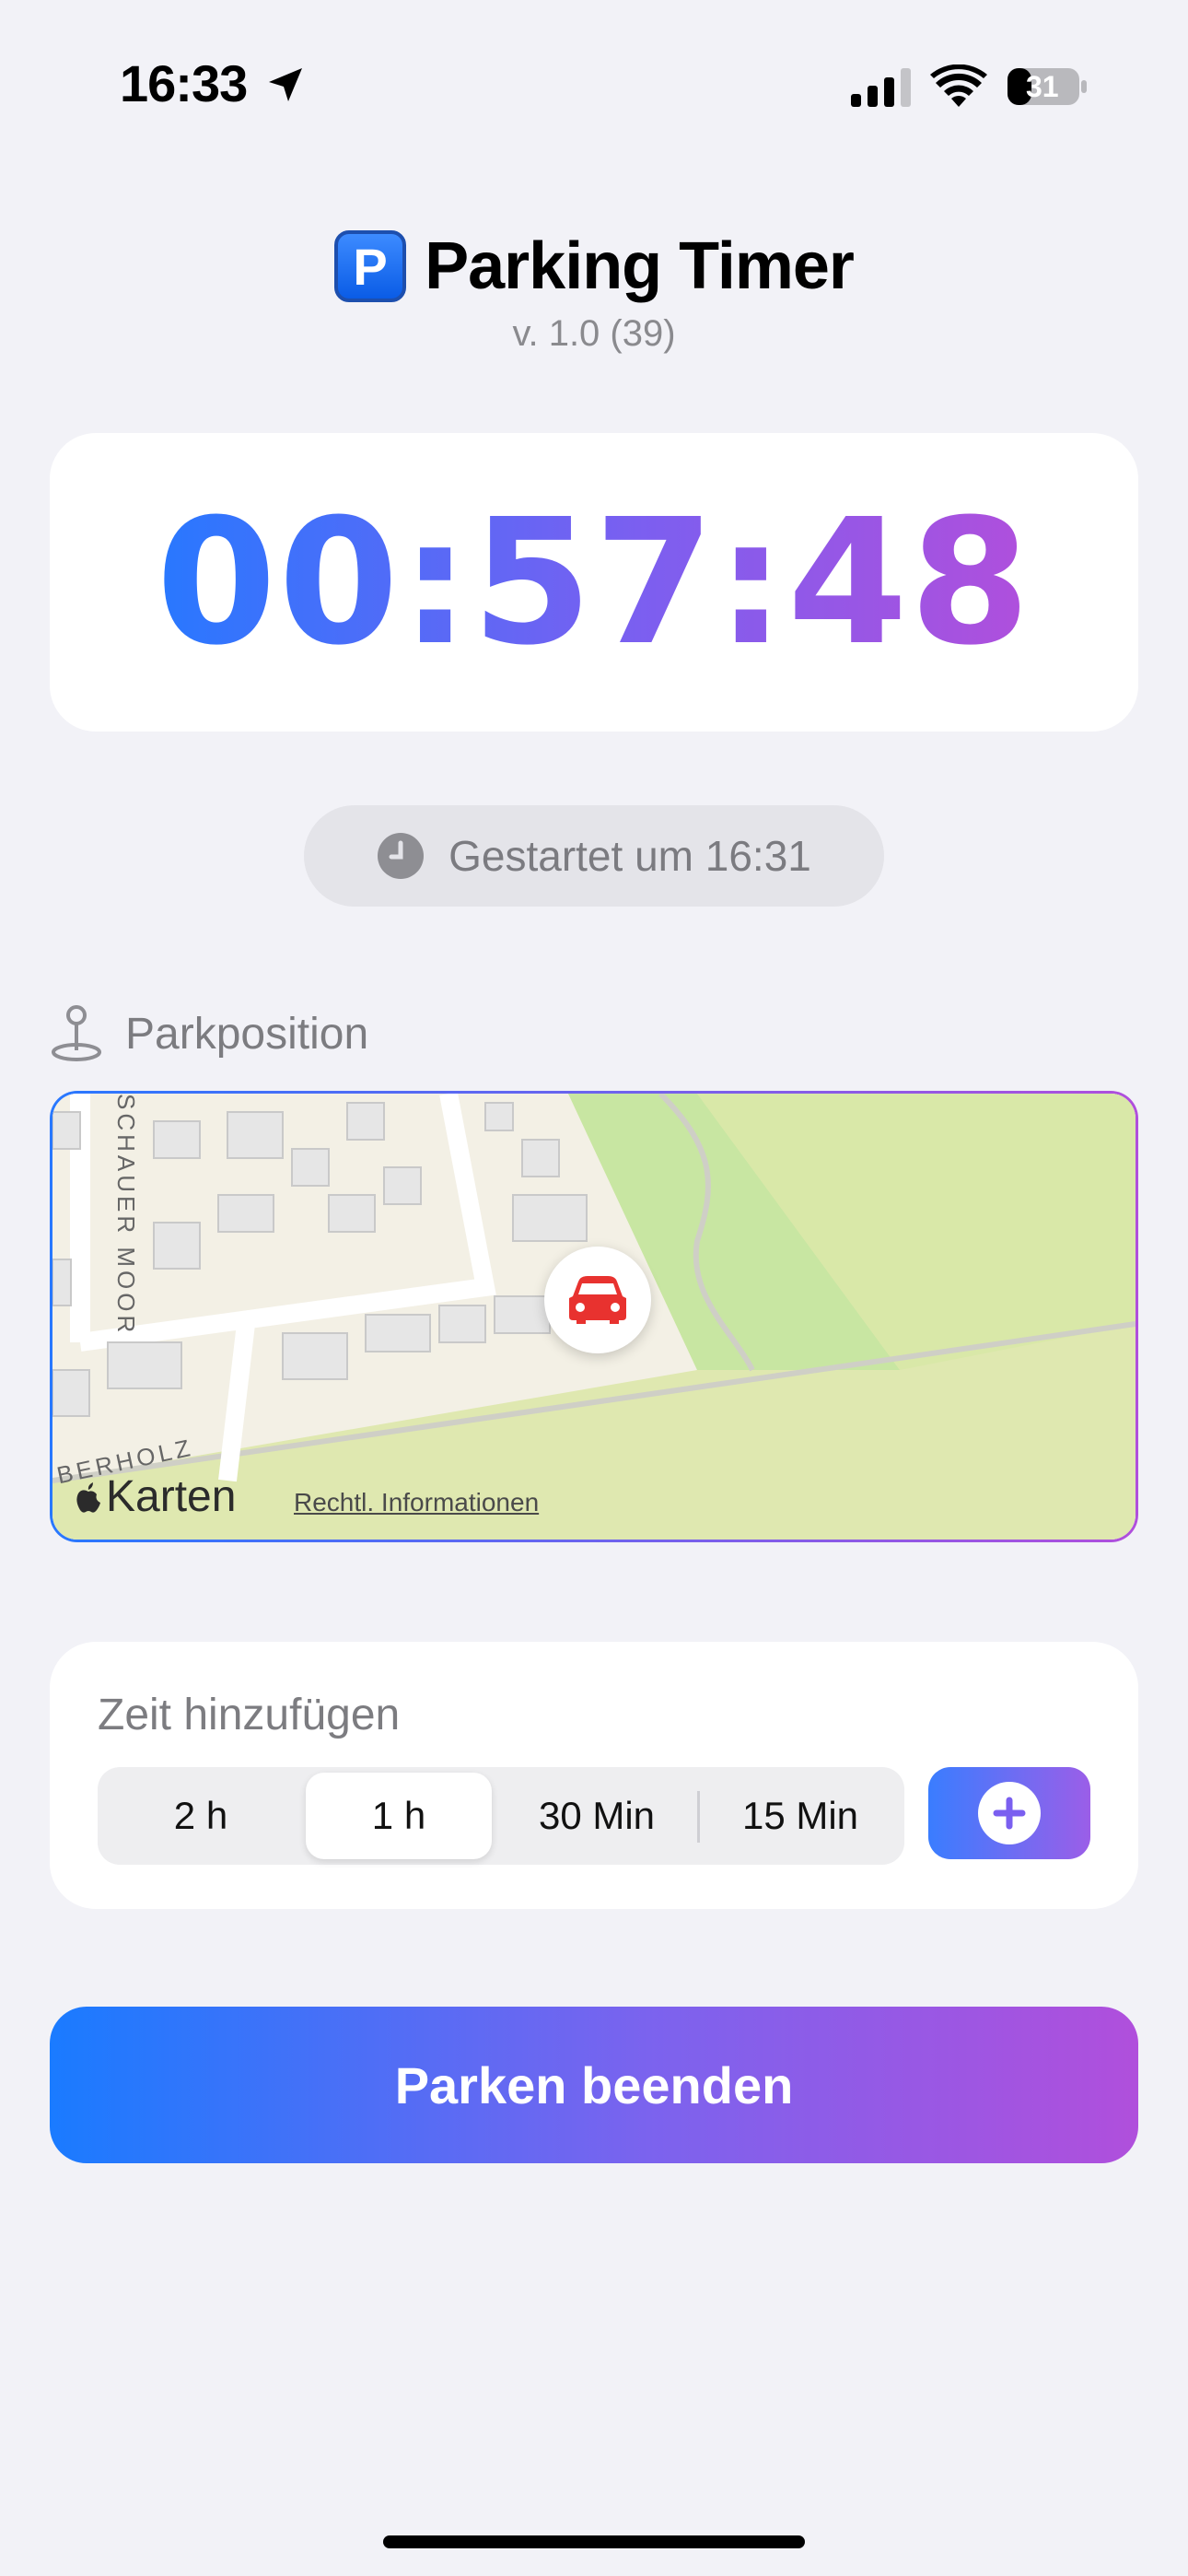  I want to click on street-label: SCHAUER MOOR, so click(126, 1215).